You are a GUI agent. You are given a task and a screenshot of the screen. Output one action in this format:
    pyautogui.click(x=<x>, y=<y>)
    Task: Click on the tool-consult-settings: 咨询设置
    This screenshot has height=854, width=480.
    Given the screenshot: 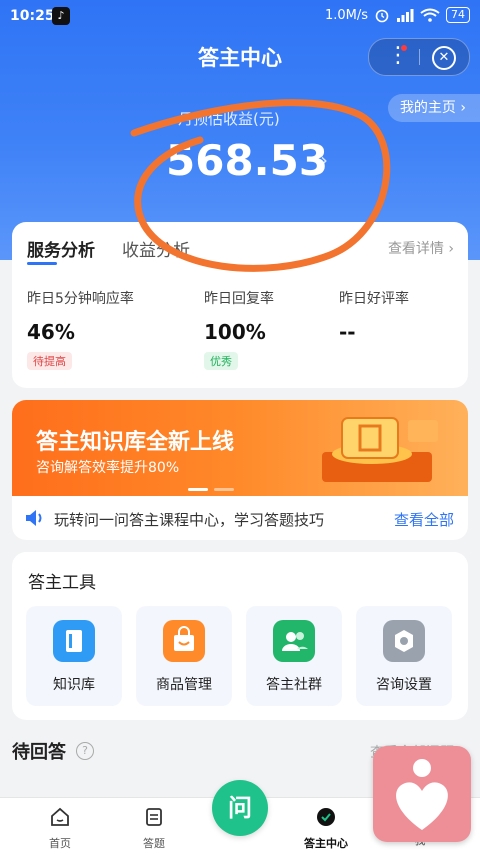 What is the action you would take?
    pyautogui.click(x=404, y=656)
    